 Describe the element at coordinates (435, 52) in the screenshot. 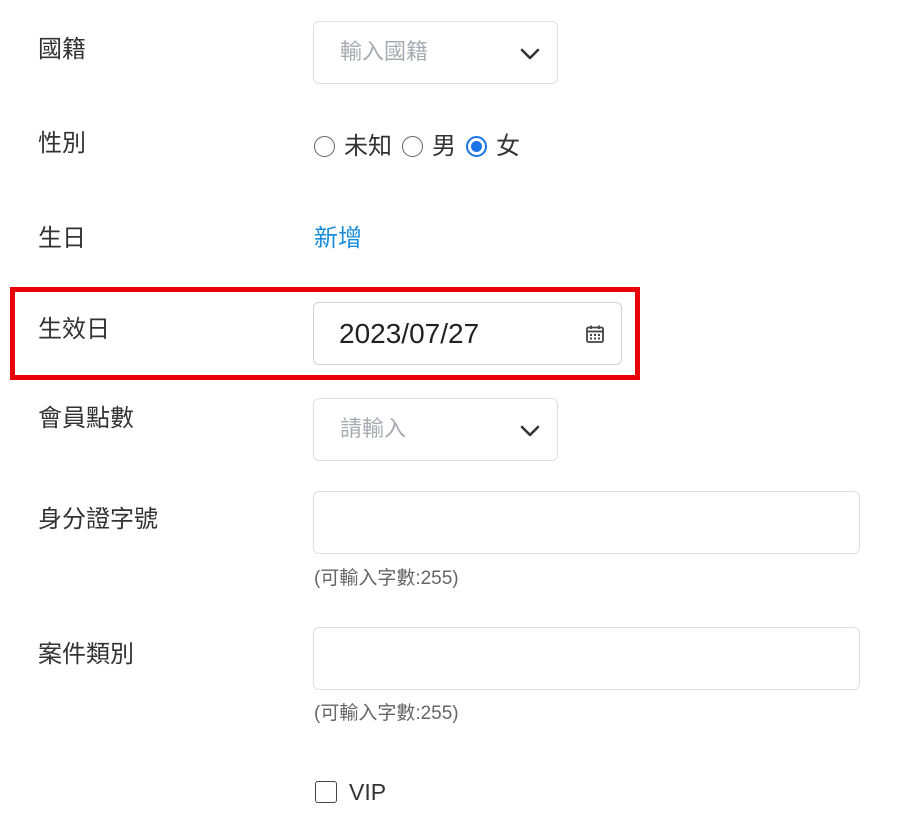

I see `nationality-select: 輸入國籍` at that location.